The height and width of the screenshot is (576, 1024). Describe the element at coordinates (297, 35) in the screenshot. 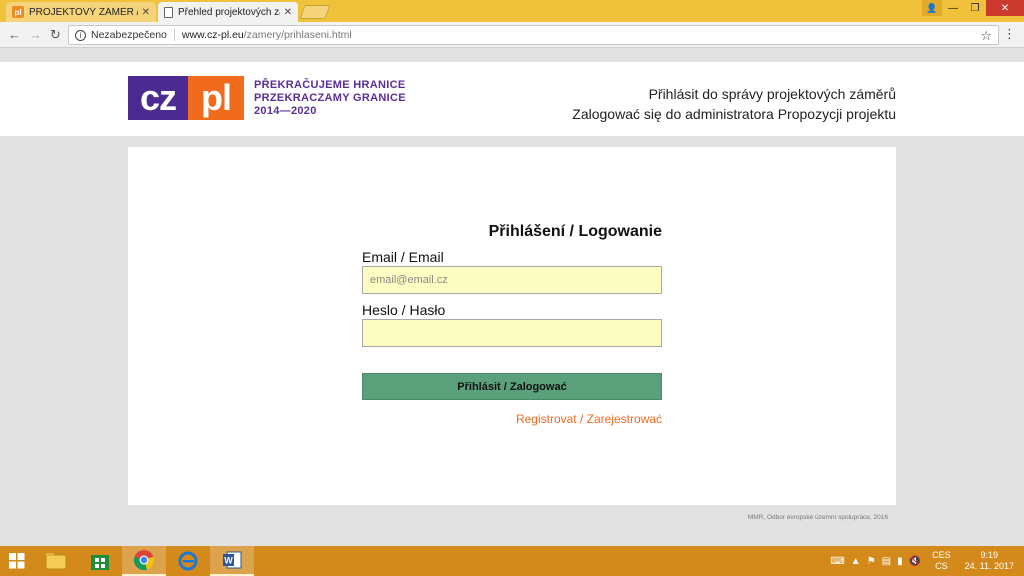

I see `url-path: /zamery/prihlaseni.html` at that location.